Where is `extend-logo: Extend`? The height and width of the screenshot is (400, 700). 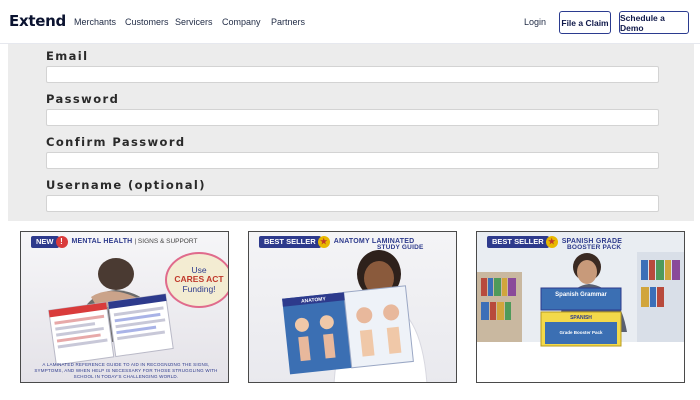 extend-logo: Extend is located at coordinates (37, 21).